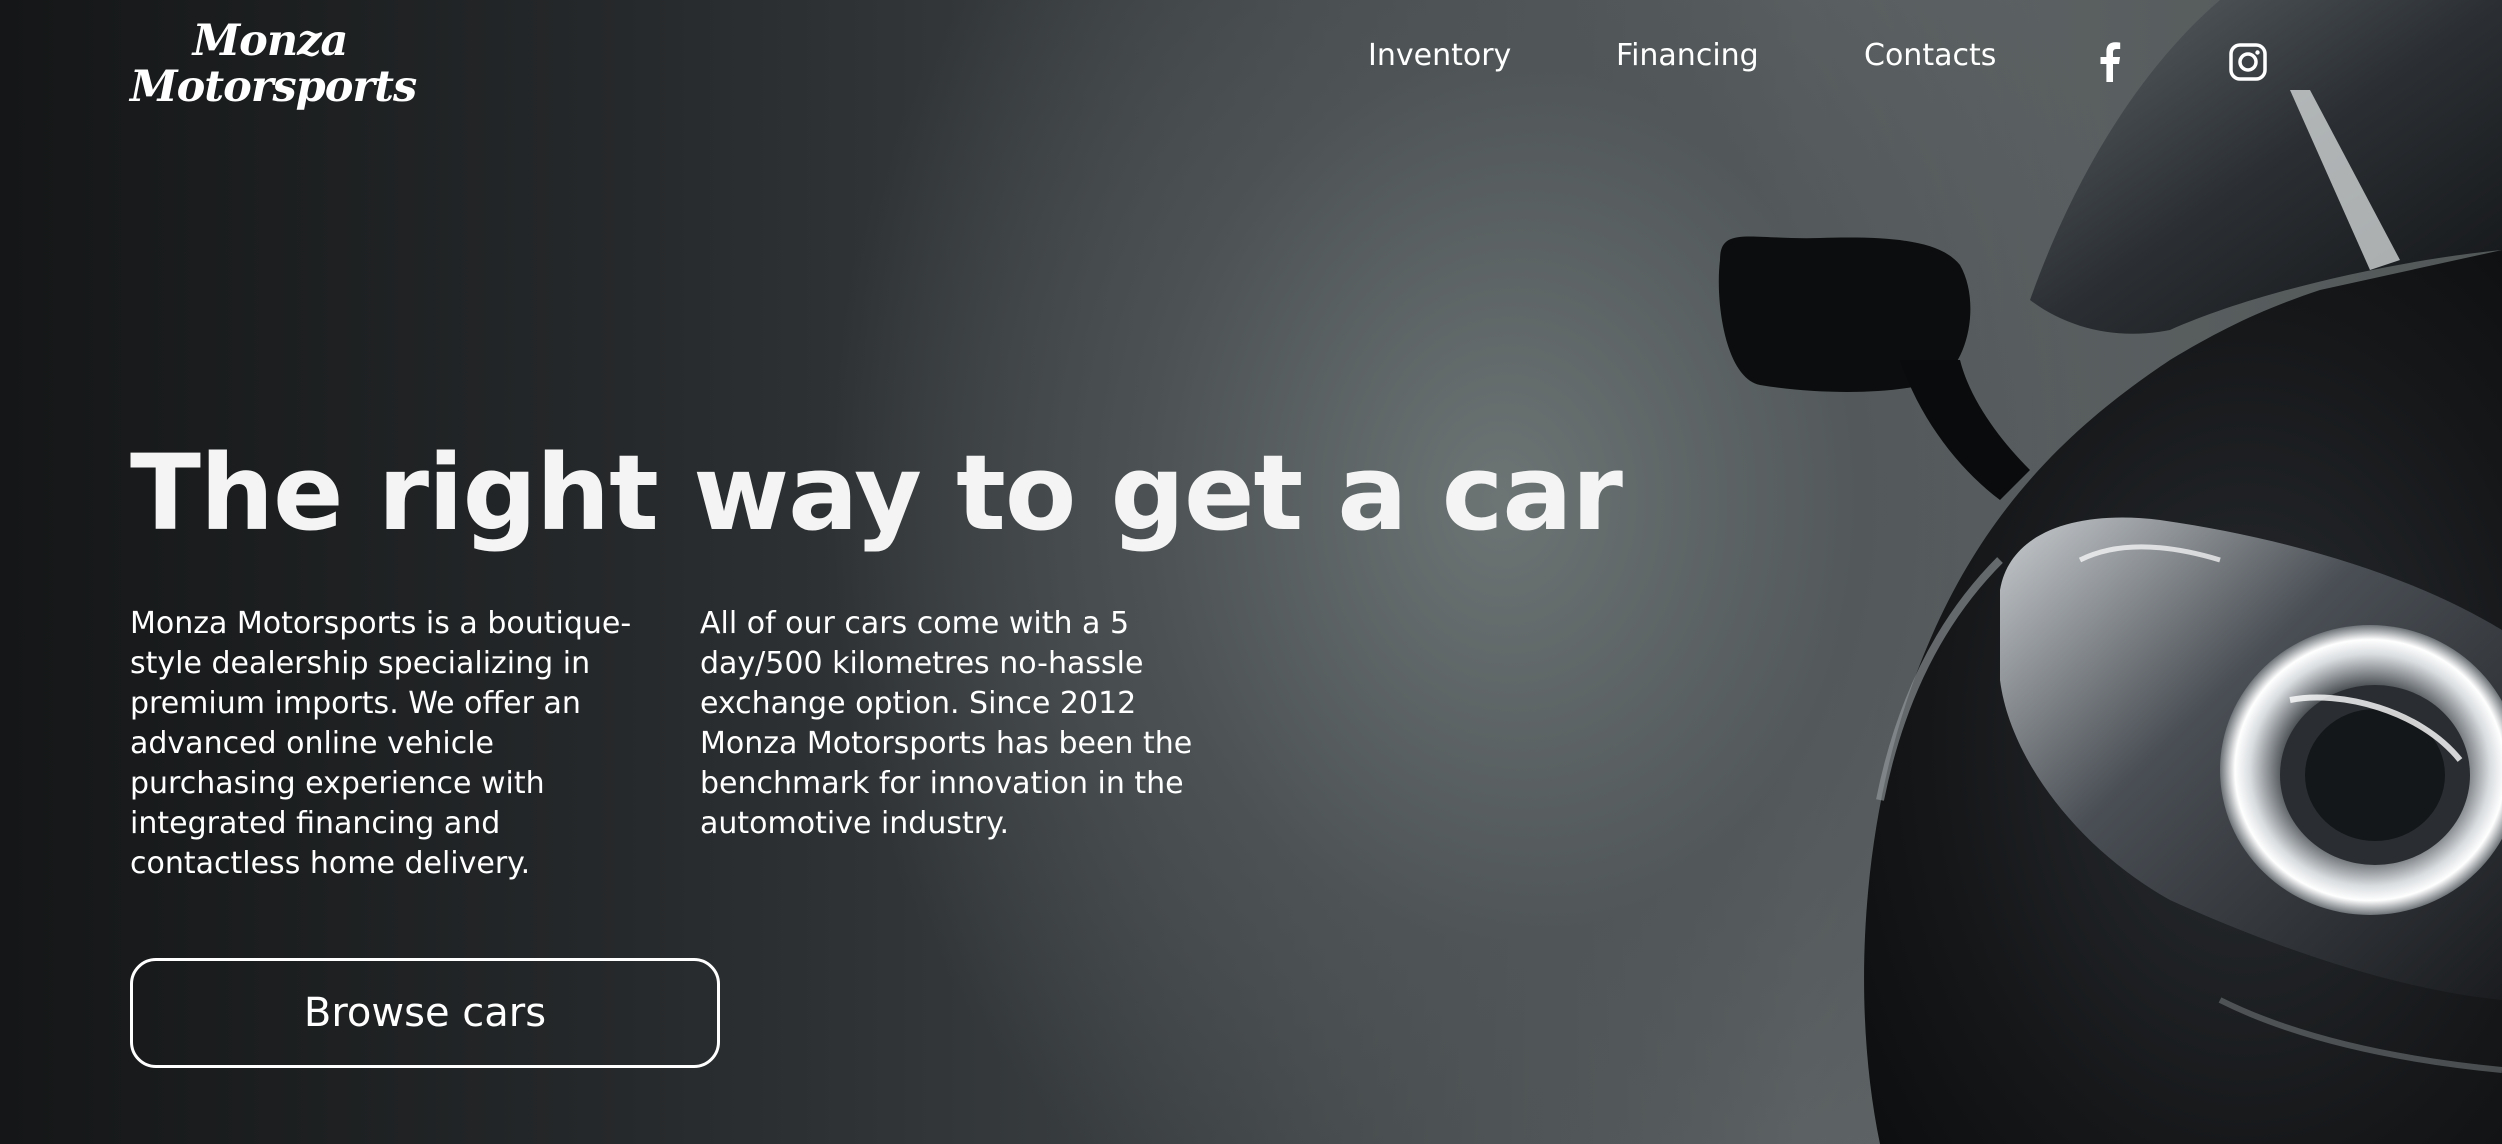  I want to click on nav-link-contacts: Contacts, so click(1930, 55).